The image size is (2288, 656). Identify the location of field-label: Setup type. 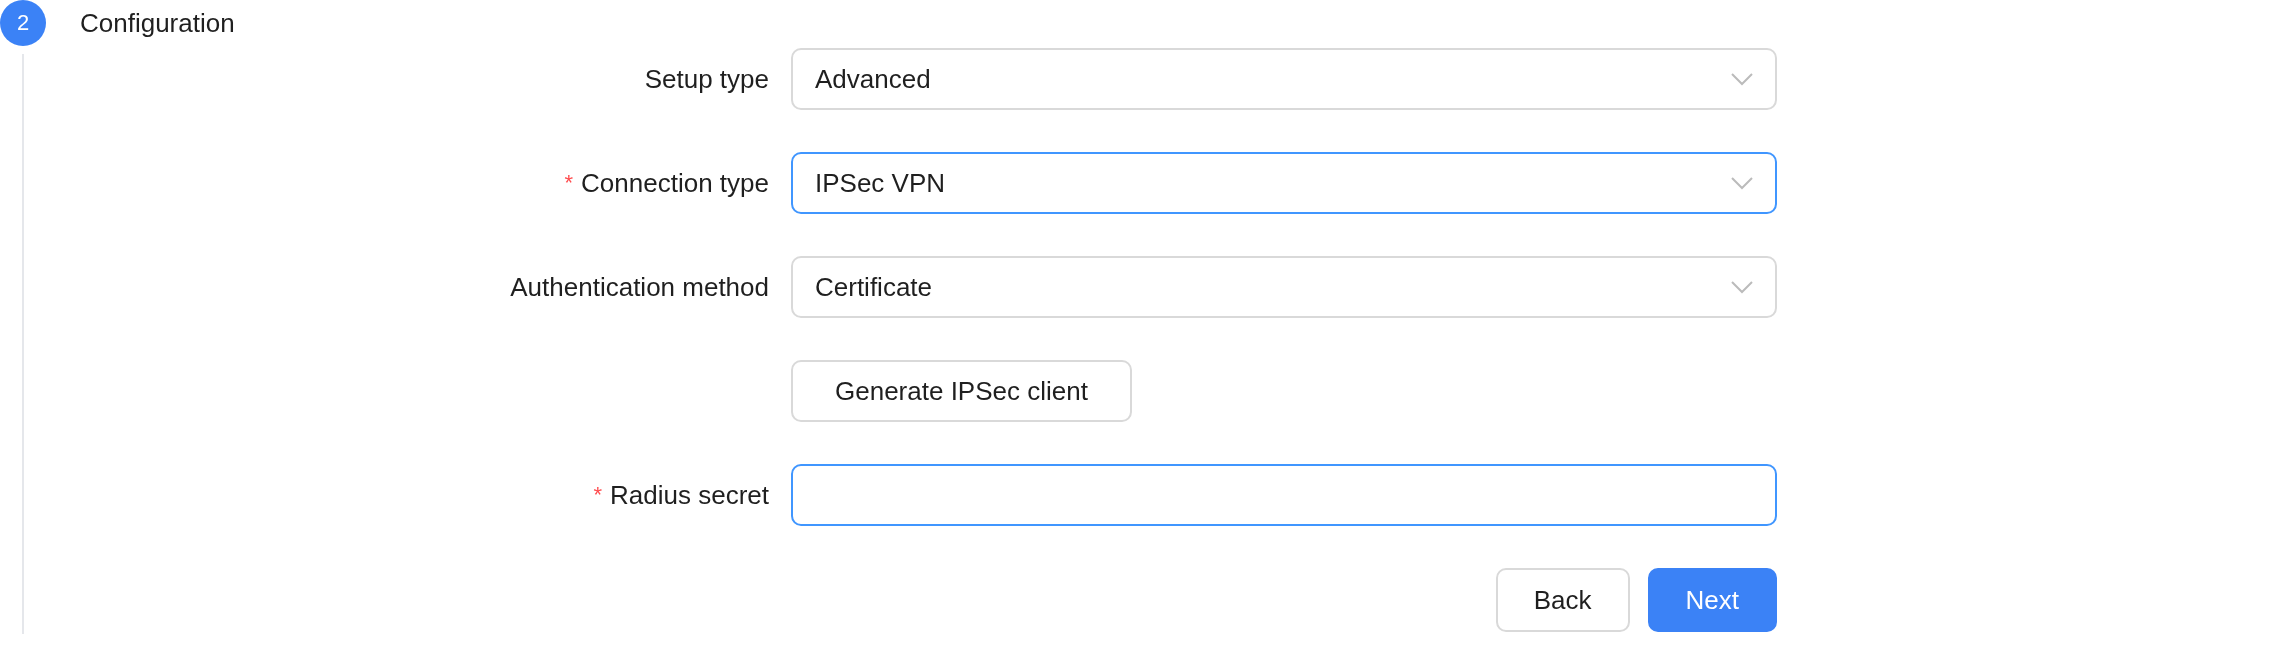
(706, 79).